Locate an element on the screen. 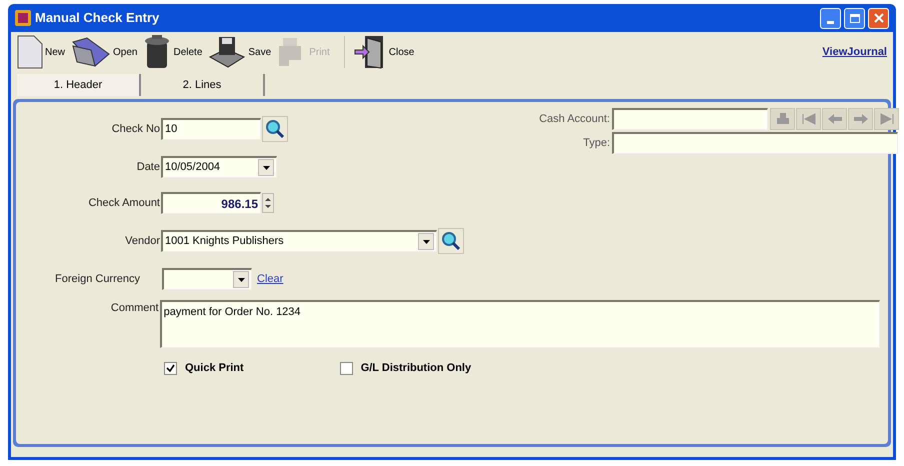  view-journal-link: ViewJournal is located at coordinates (854, 52).